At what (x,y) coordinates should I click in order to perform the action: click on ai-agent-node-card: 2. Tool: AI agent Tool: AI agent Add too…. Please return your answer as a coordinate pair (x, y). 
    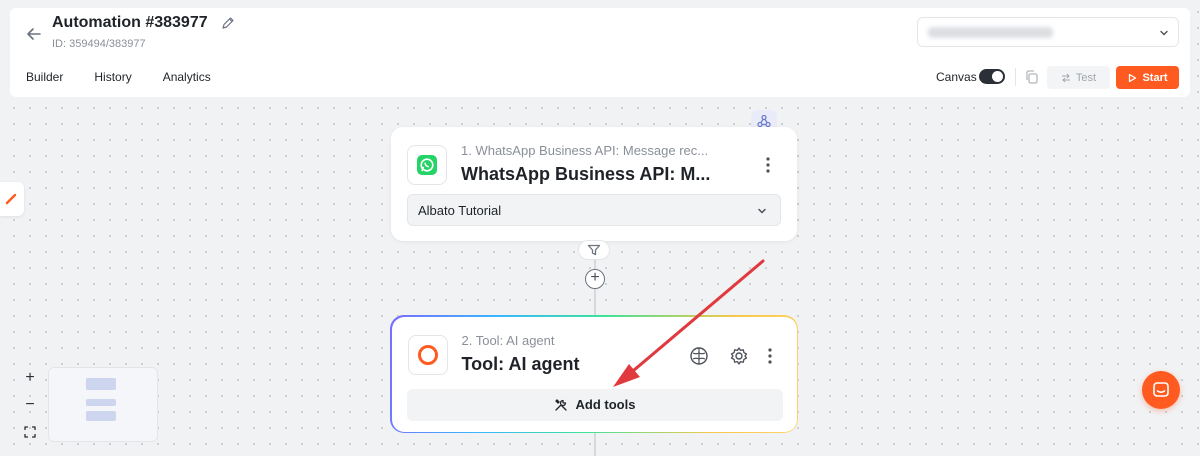
    Looking at the image, I should click on (594, 374).